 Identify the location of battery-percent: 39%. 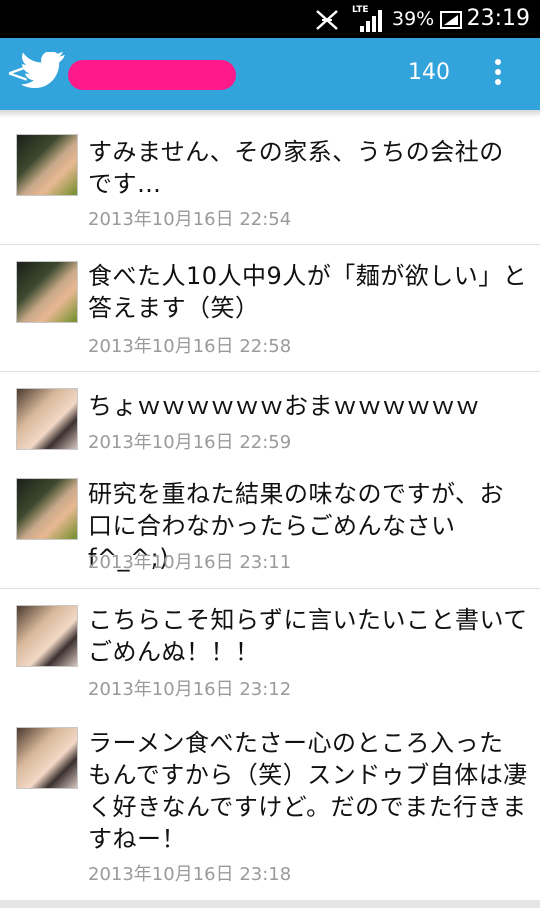
(413, 19).